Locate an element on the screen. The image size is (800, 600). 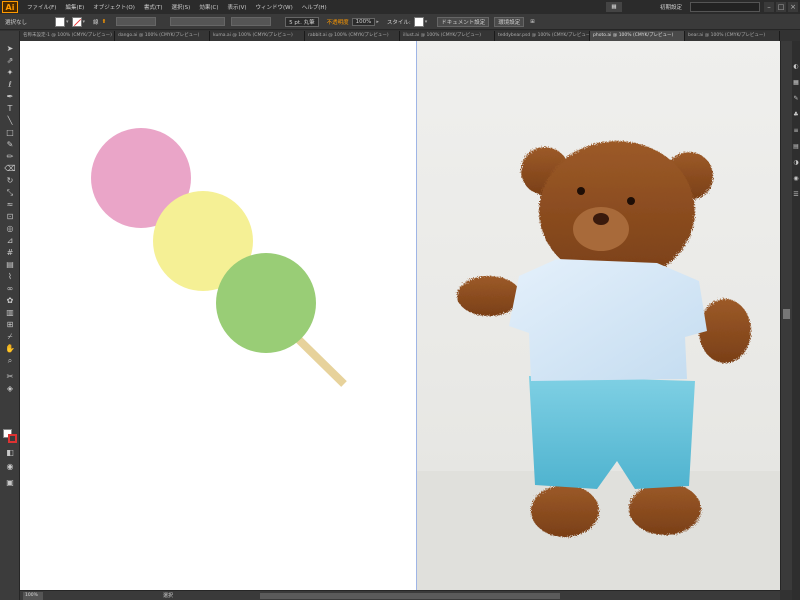
eyedropper-icon: ⌇ is located at coordinates (10, 276).